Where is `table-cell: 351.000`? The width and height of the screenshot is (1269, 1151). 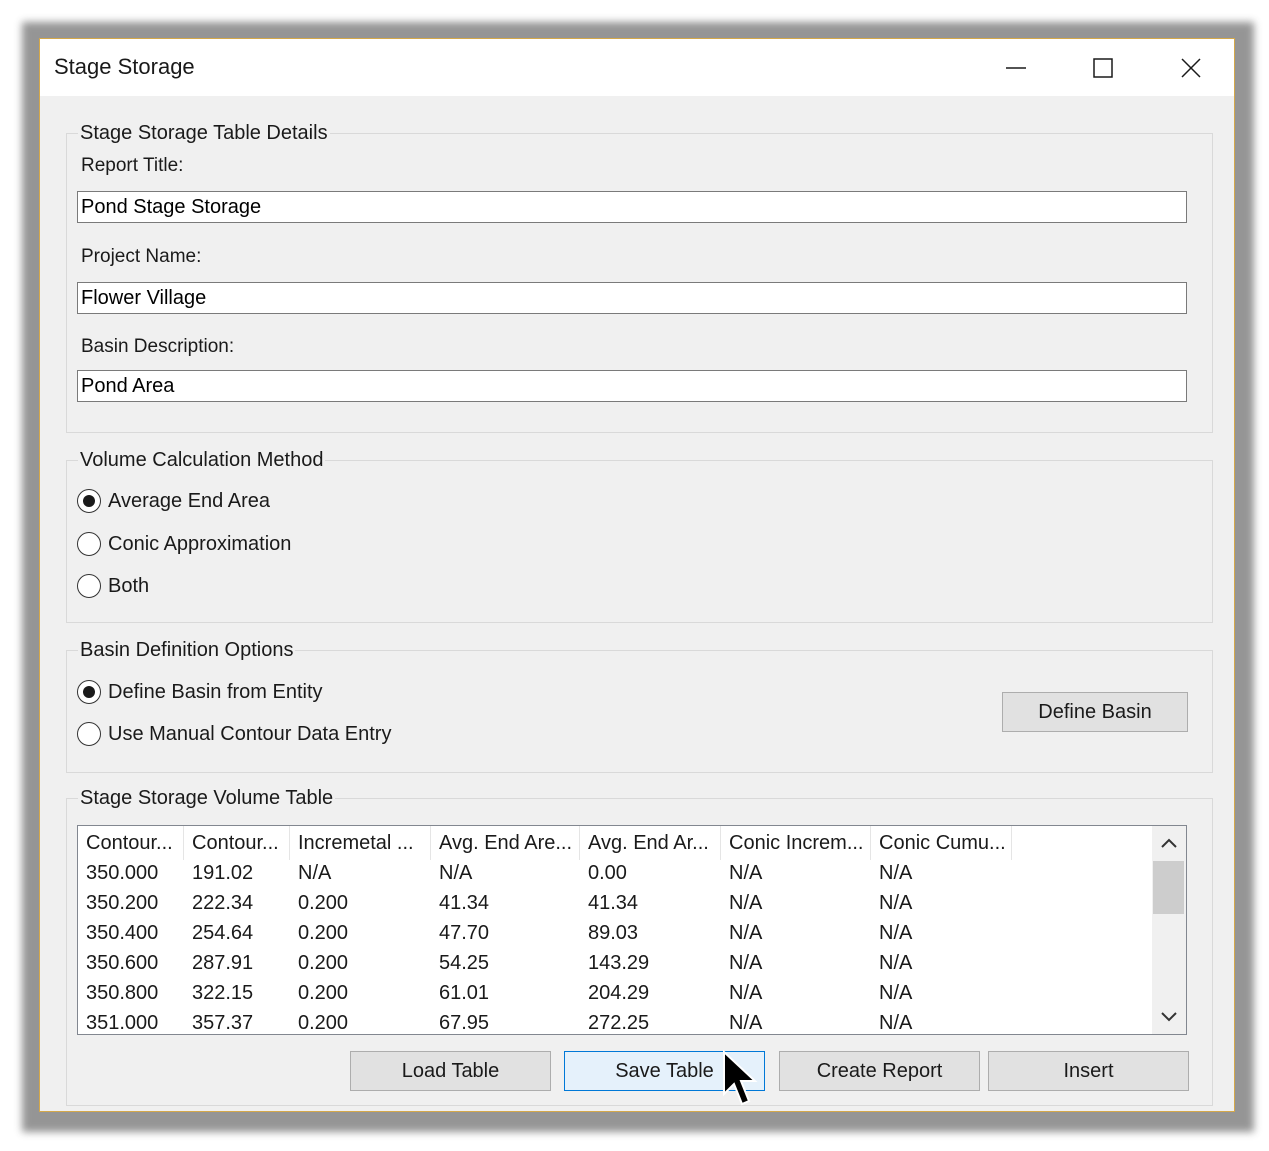
table-cell: 351.000 is located at coordinates (122, 1023).